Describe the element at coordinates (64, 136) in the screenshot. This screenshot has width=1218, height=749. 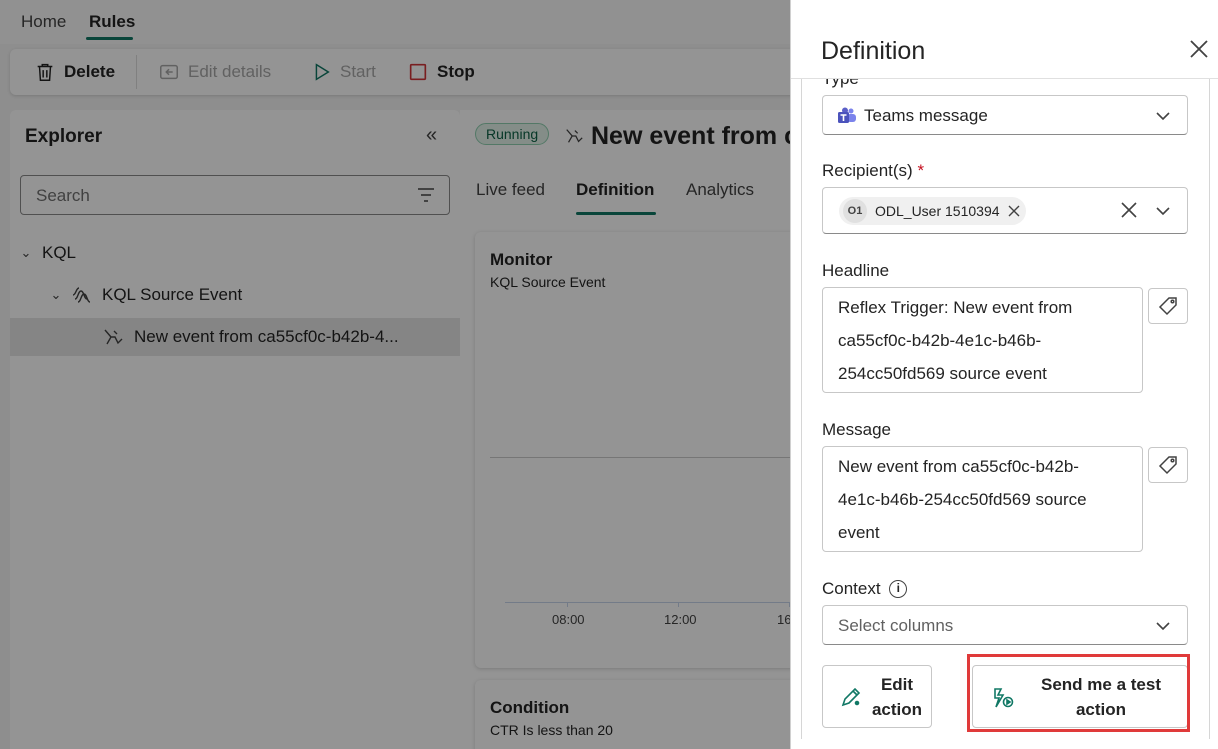
I see `explorer-title: Explorer` at that location.